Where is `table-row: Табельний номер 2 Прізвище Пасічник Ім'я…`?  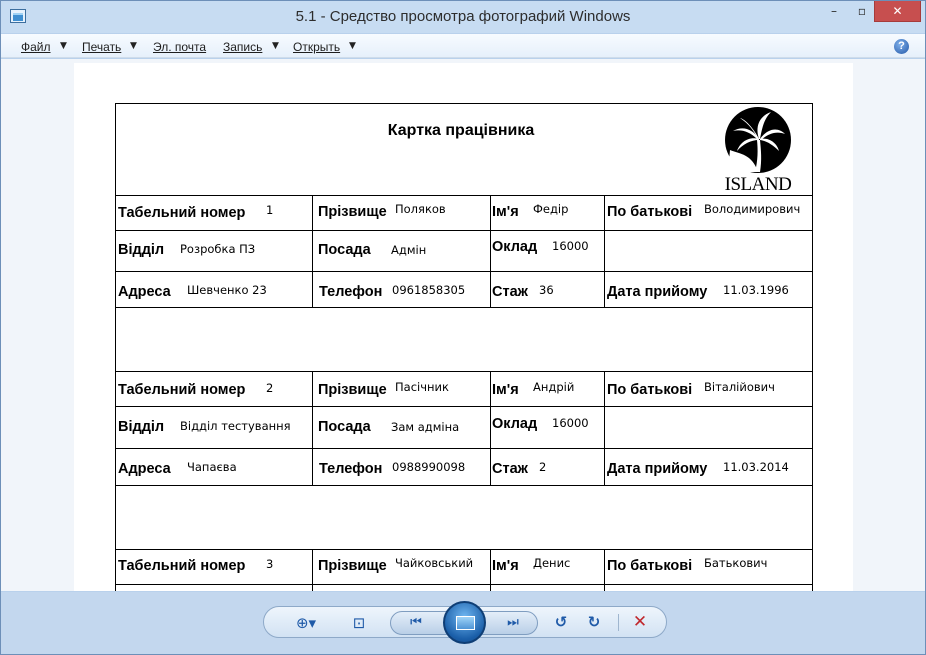 table-row: Табельний номер 2 Прізвище Пасічник Ім'я… is located at coordinates (464, 389).